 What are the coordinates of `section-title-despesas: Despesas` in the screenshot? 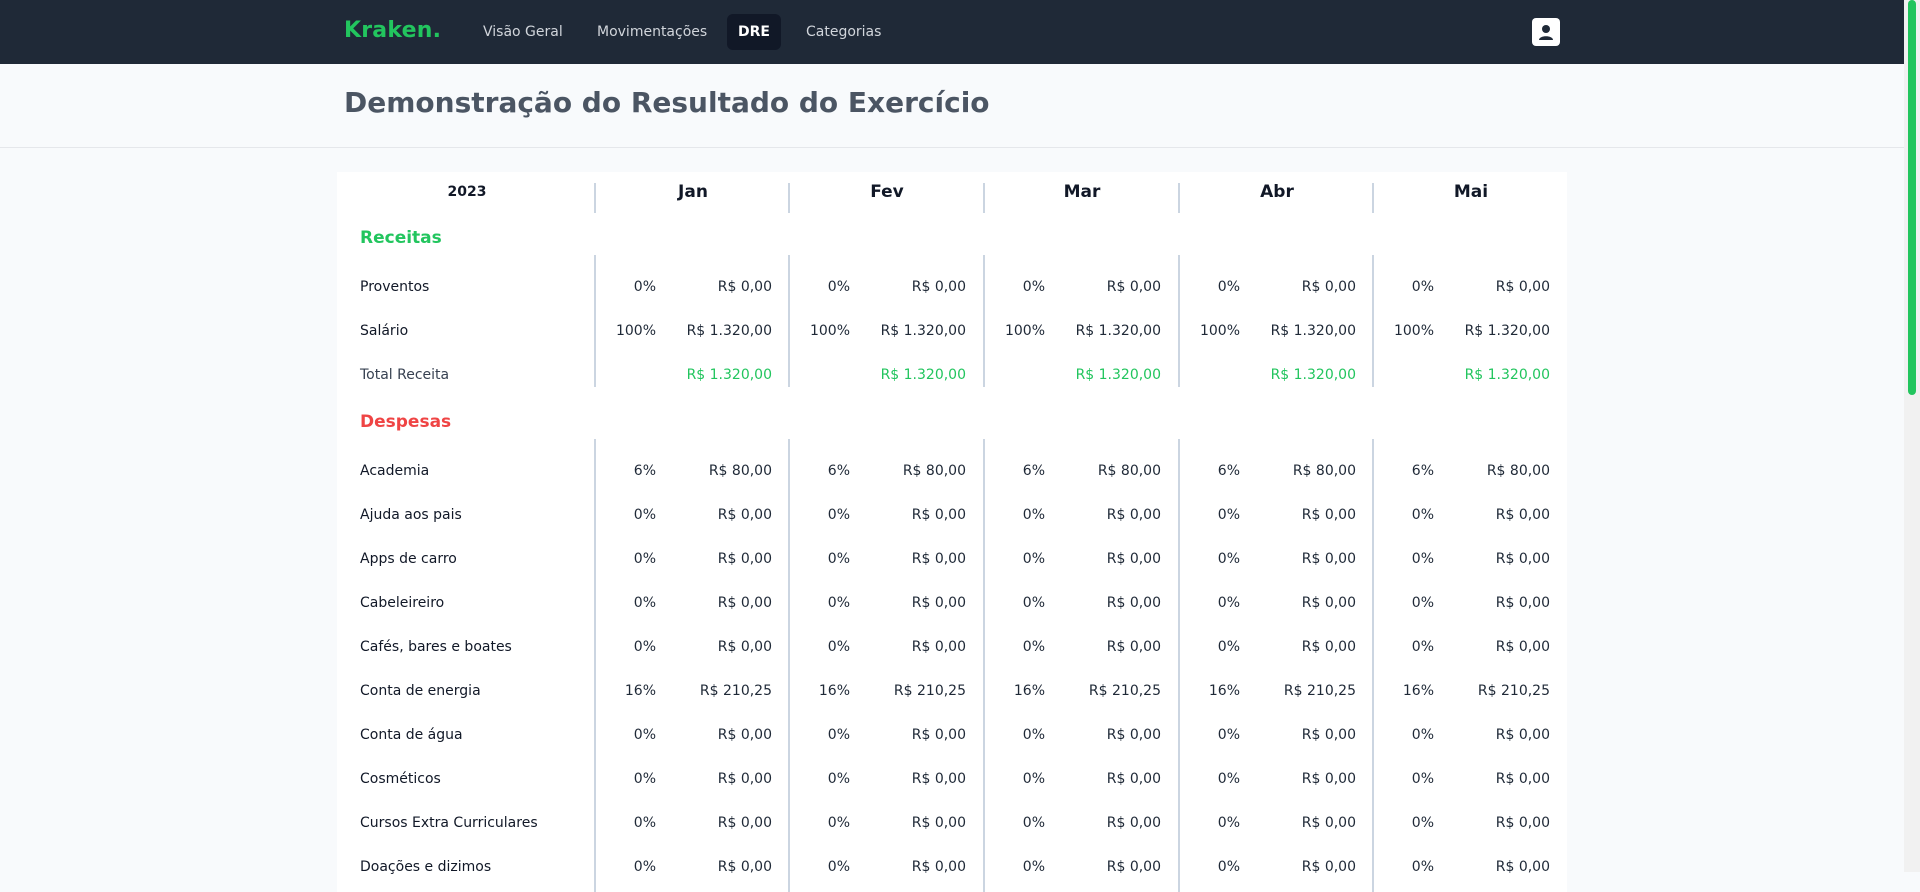 It's located at (406, 422).